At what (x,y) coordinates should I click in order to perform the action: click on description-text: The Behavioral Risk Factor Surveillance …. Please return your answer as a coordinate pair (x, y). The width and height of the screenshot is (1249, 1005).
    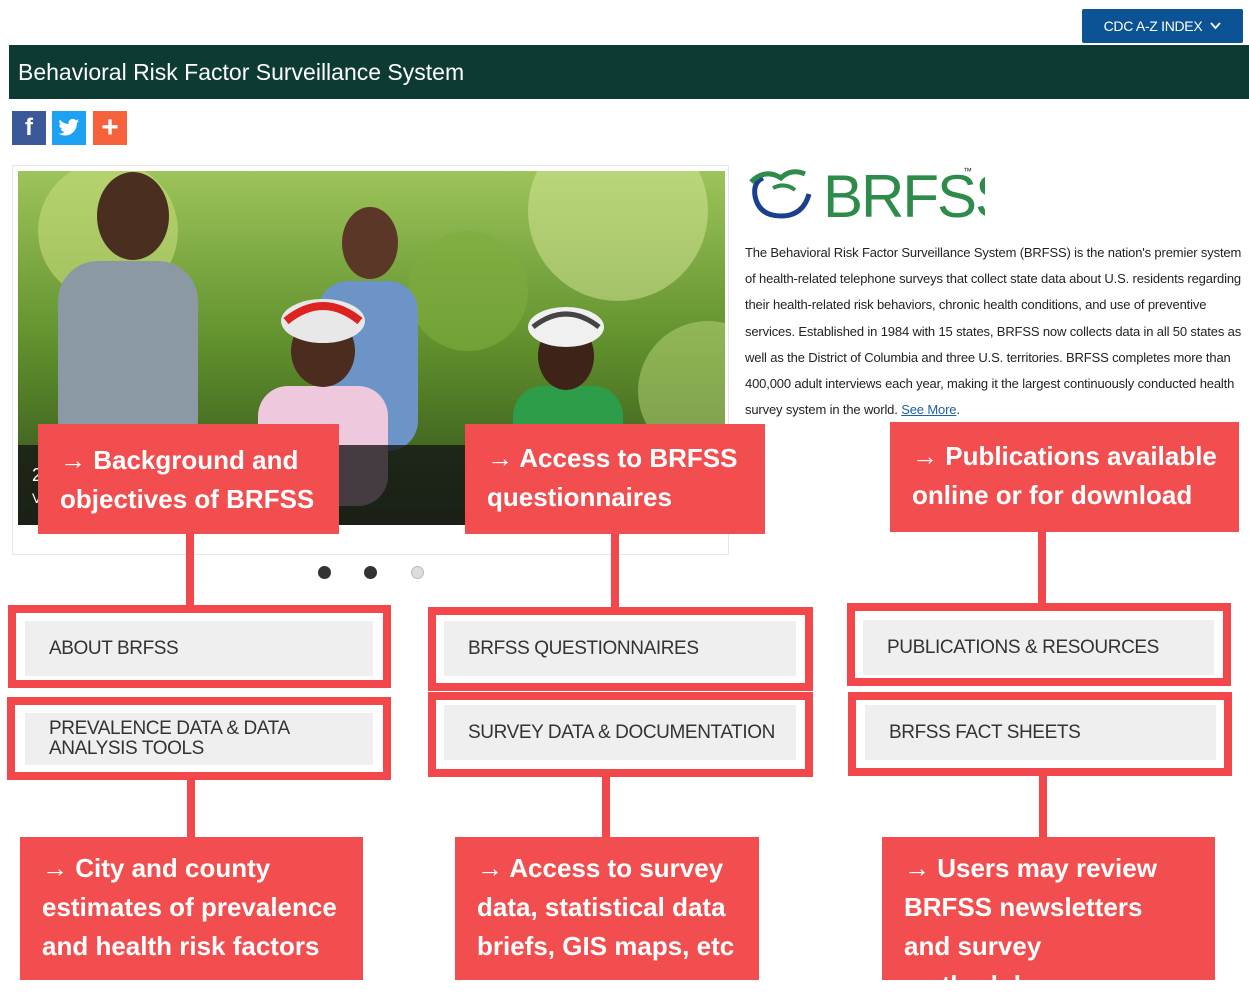
    Looking at the image, I should click on (993, 331).